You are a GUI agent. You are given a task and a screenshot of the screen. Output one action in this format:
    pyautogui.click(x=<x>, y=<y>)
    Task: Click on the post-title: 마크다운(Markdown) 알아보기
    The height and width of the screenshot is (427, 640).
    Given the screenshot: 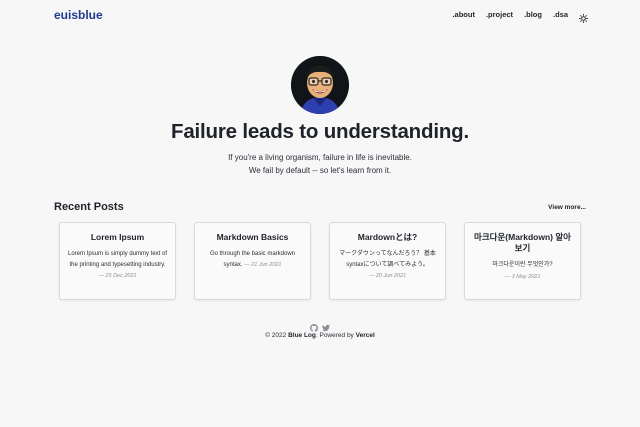 What is the action you would take?
    pyautogui.click(x=522, y=242)
    